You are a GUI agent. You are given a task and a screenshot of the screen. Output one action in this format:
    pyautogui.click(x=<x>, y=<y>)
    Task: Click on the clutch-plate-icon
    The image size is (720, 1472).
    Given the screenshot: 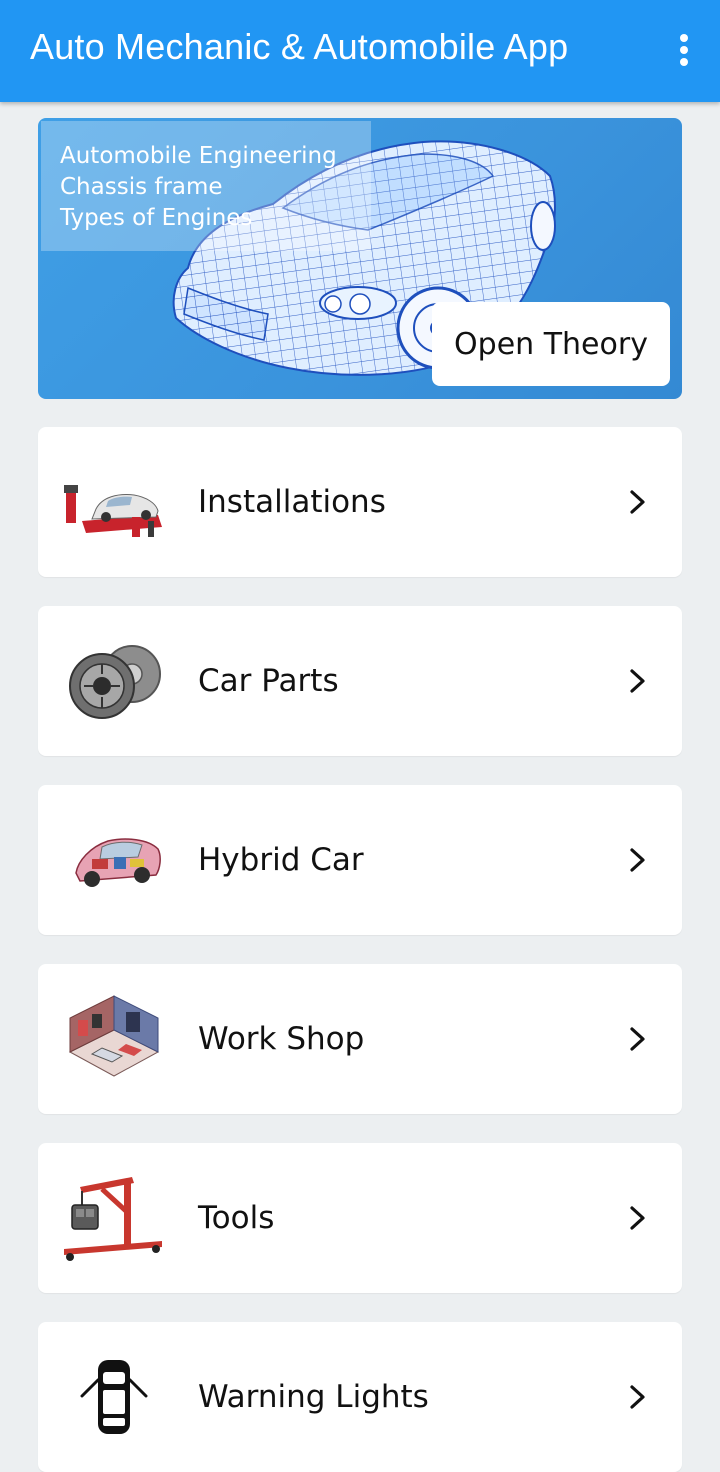 What is the action you would take?
    pyautogui.click(x=114, y=681)
    